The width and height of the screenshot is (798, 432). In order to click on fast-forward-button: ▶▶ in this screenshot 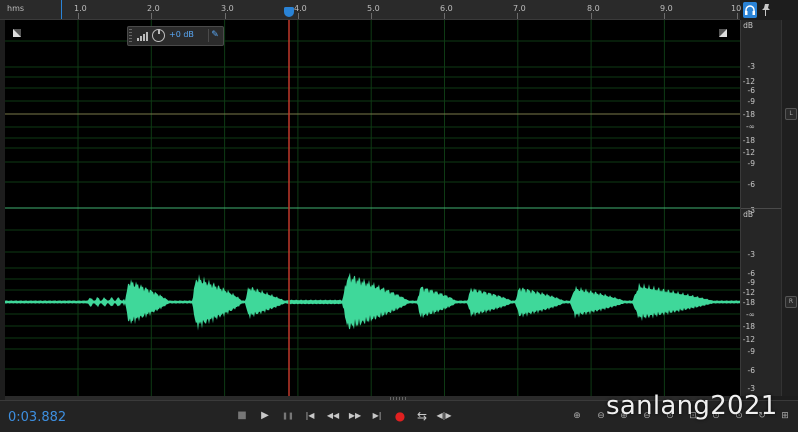, I will do `click(355, 416)`.